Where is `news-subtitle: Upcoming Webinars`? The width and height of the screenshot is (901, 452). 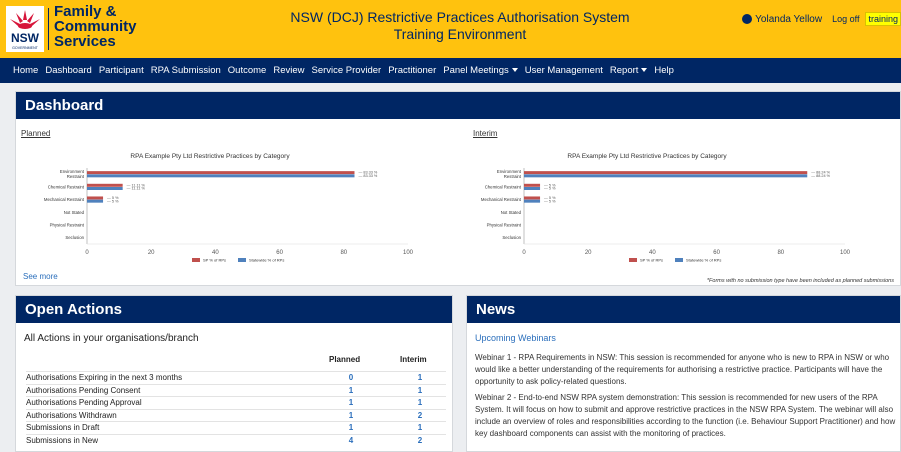
news-subtitle: Upcoming Webinars is located at coordinates (515, 338).